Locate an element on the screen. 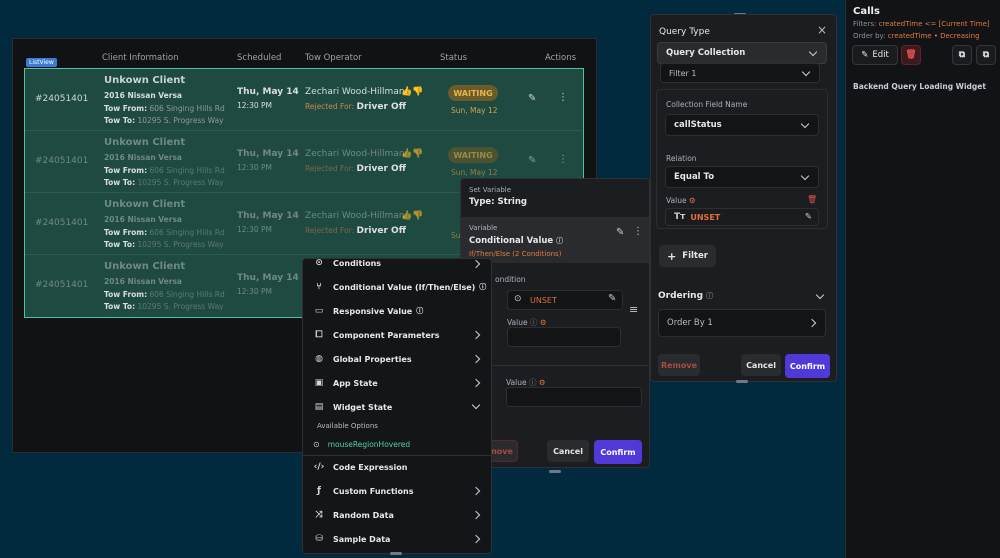 Image resolution: width=1000 pixels, height=558 pixels. scheduled-date: Thu, May 14 is located at coordinates (268, 216).